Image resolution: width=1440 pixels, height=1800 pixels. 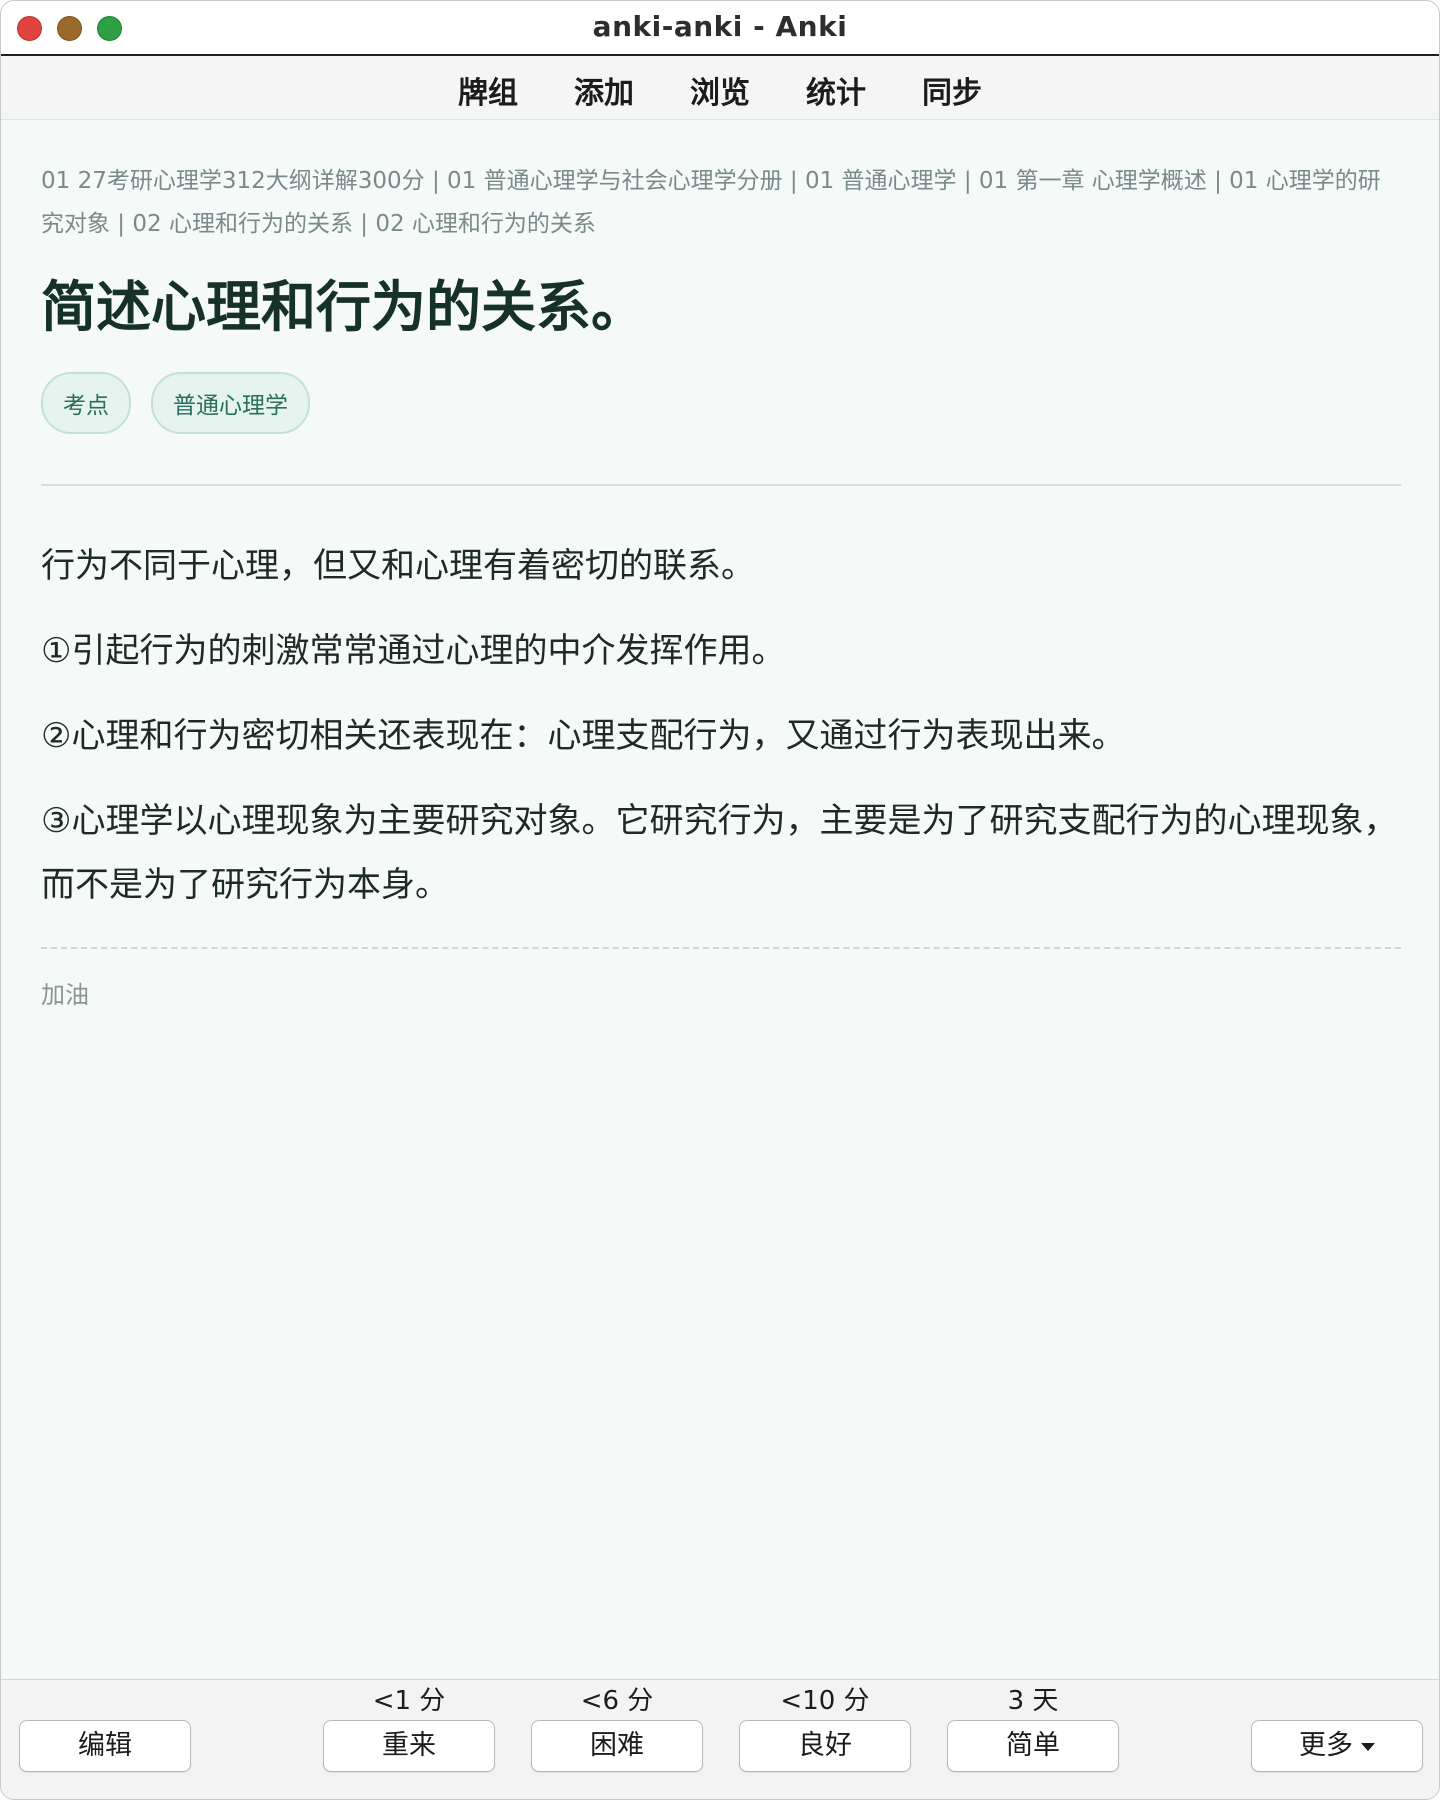 I want to click on question-text: 简述心理和行为的关系。, so click(x=344, y=307).